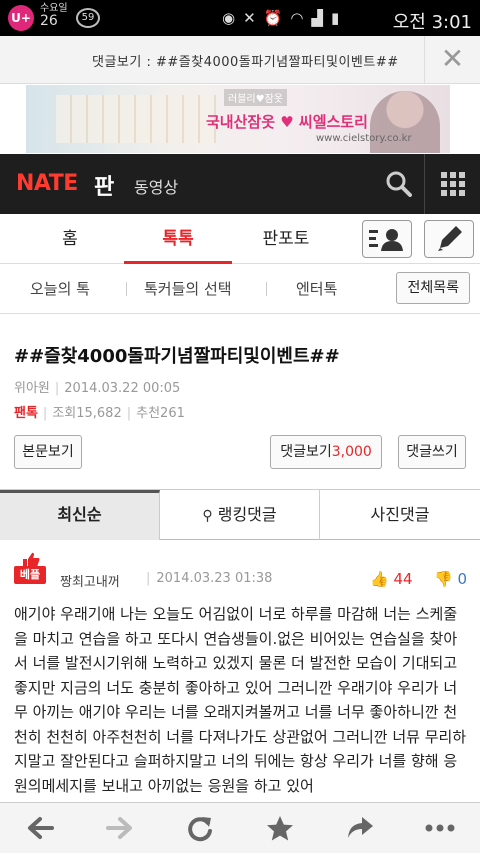 The height and width of the screenshot is (854, 480). Describe the element at coordinates (432, 22) in the screenshot. I see `clock: 오전 3:01` at that location.